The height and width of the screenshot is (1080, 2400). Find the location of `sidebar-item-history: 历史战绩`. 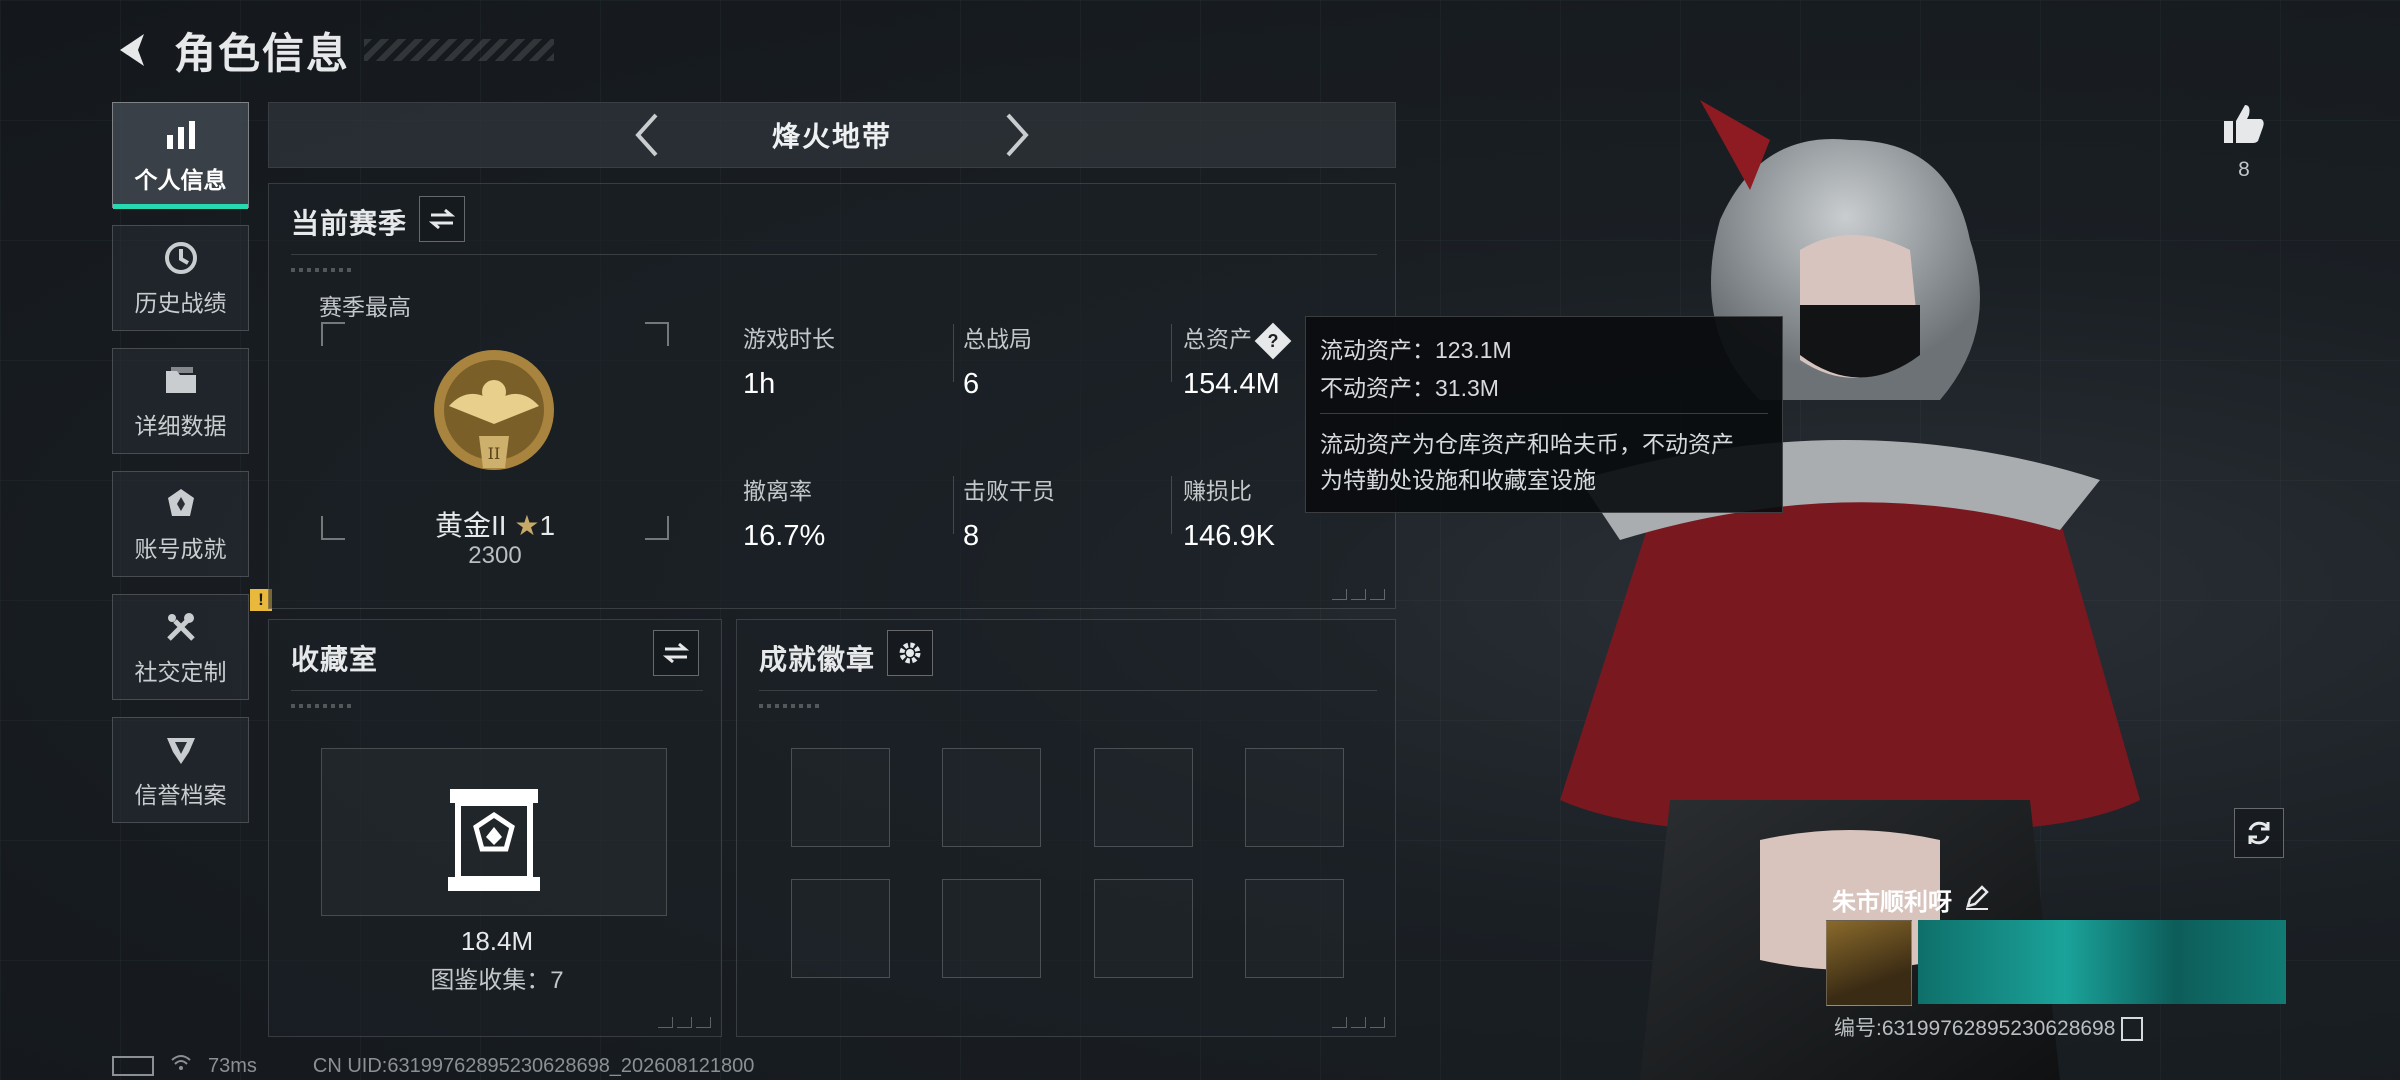

sidebar-item-history: 历史战绩 is located at coordinates (180, 278).